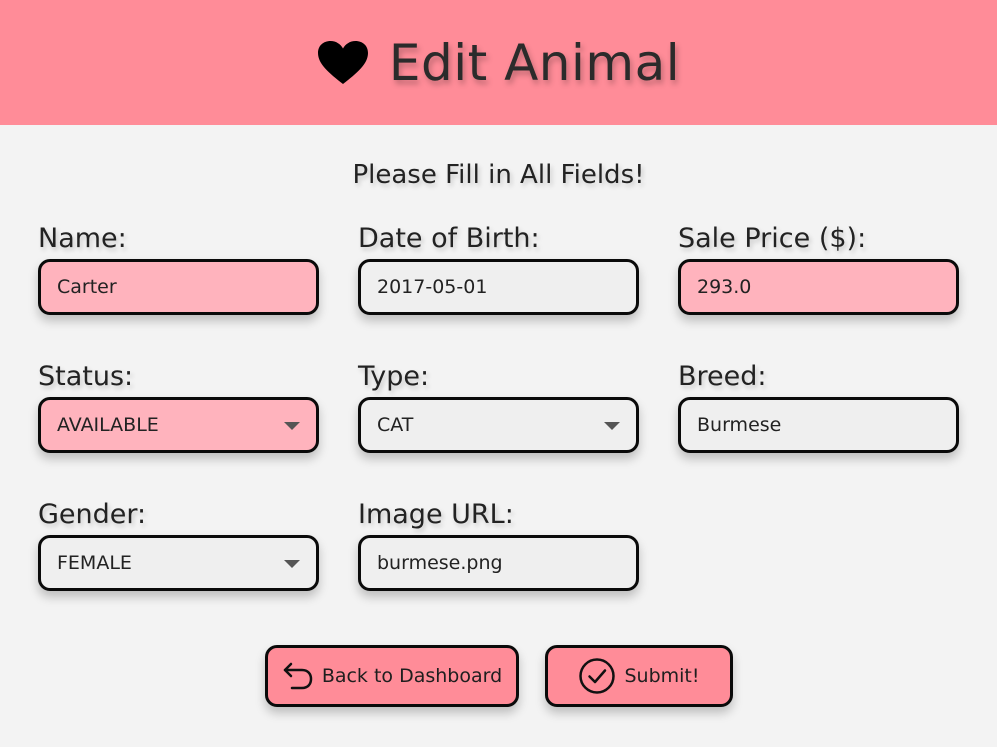 This screenshot has height=747, width=997. Describe the element at coordinates (498, 287) in the screenshot. I see `date-of-birth-input: 2017-05-01` at that location.